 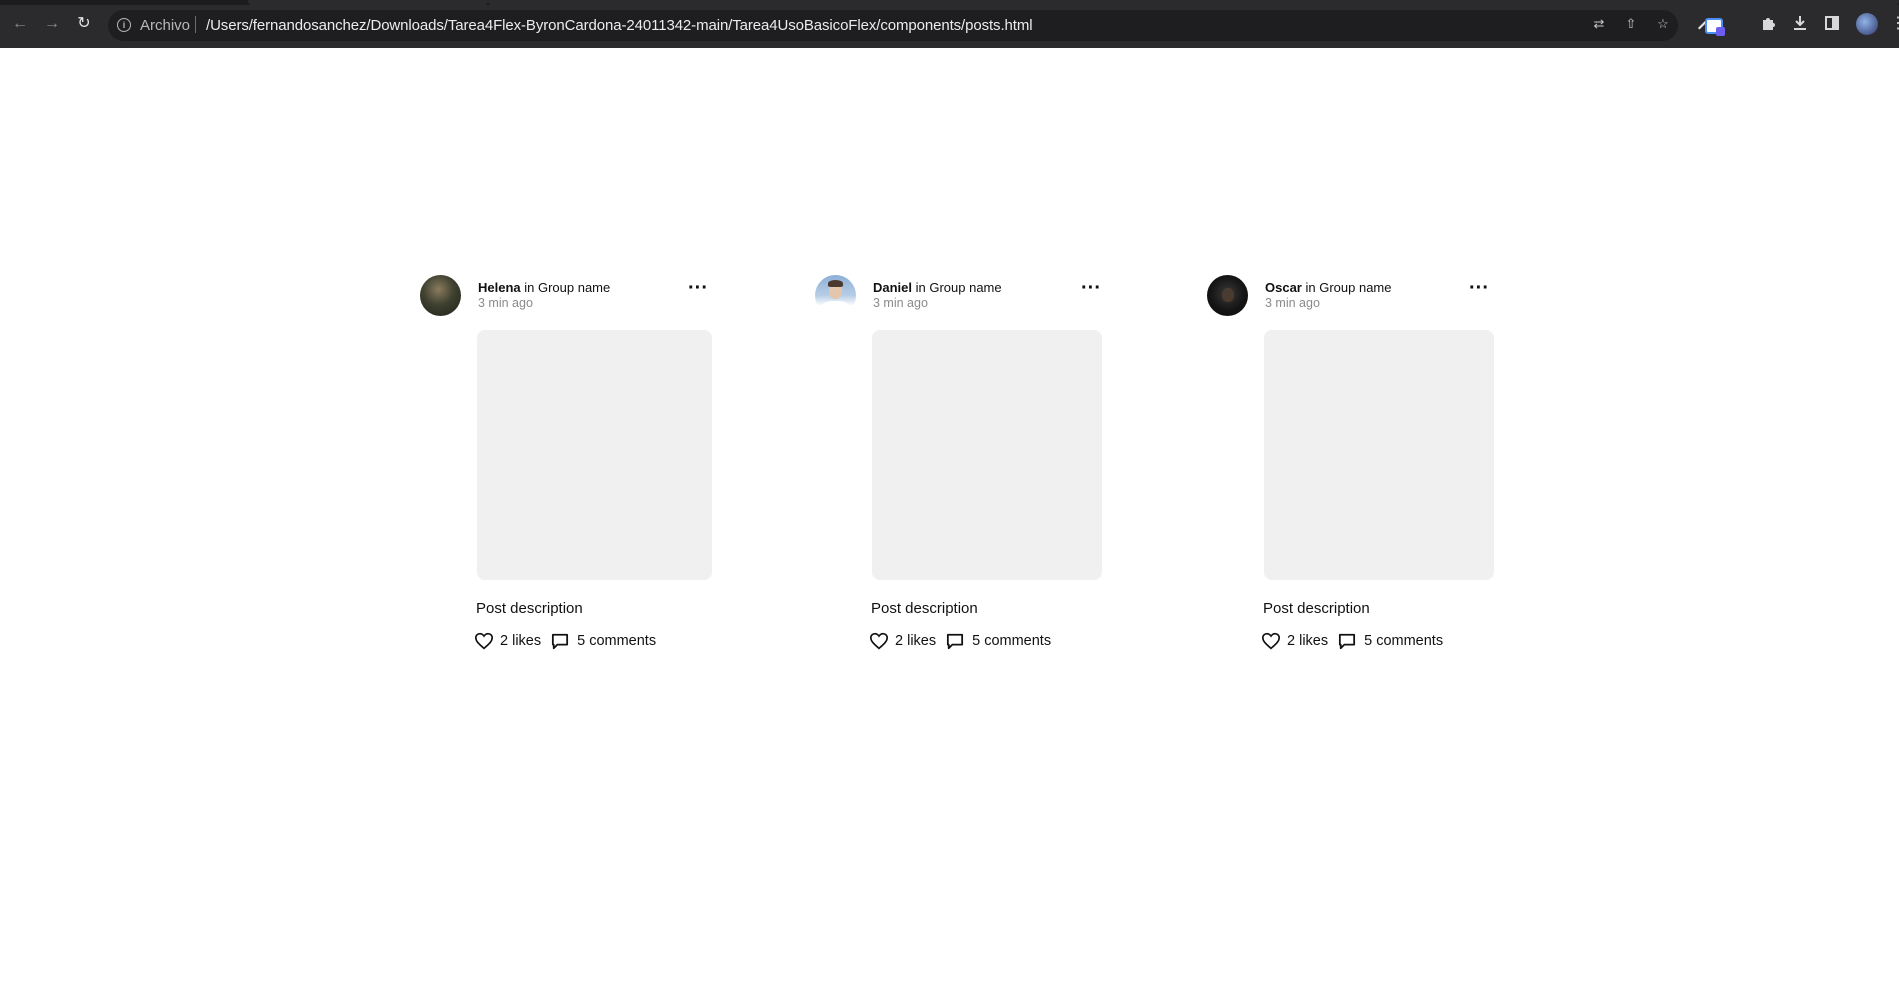 I want to click on info-icon: i, so click(x=124, y=25).